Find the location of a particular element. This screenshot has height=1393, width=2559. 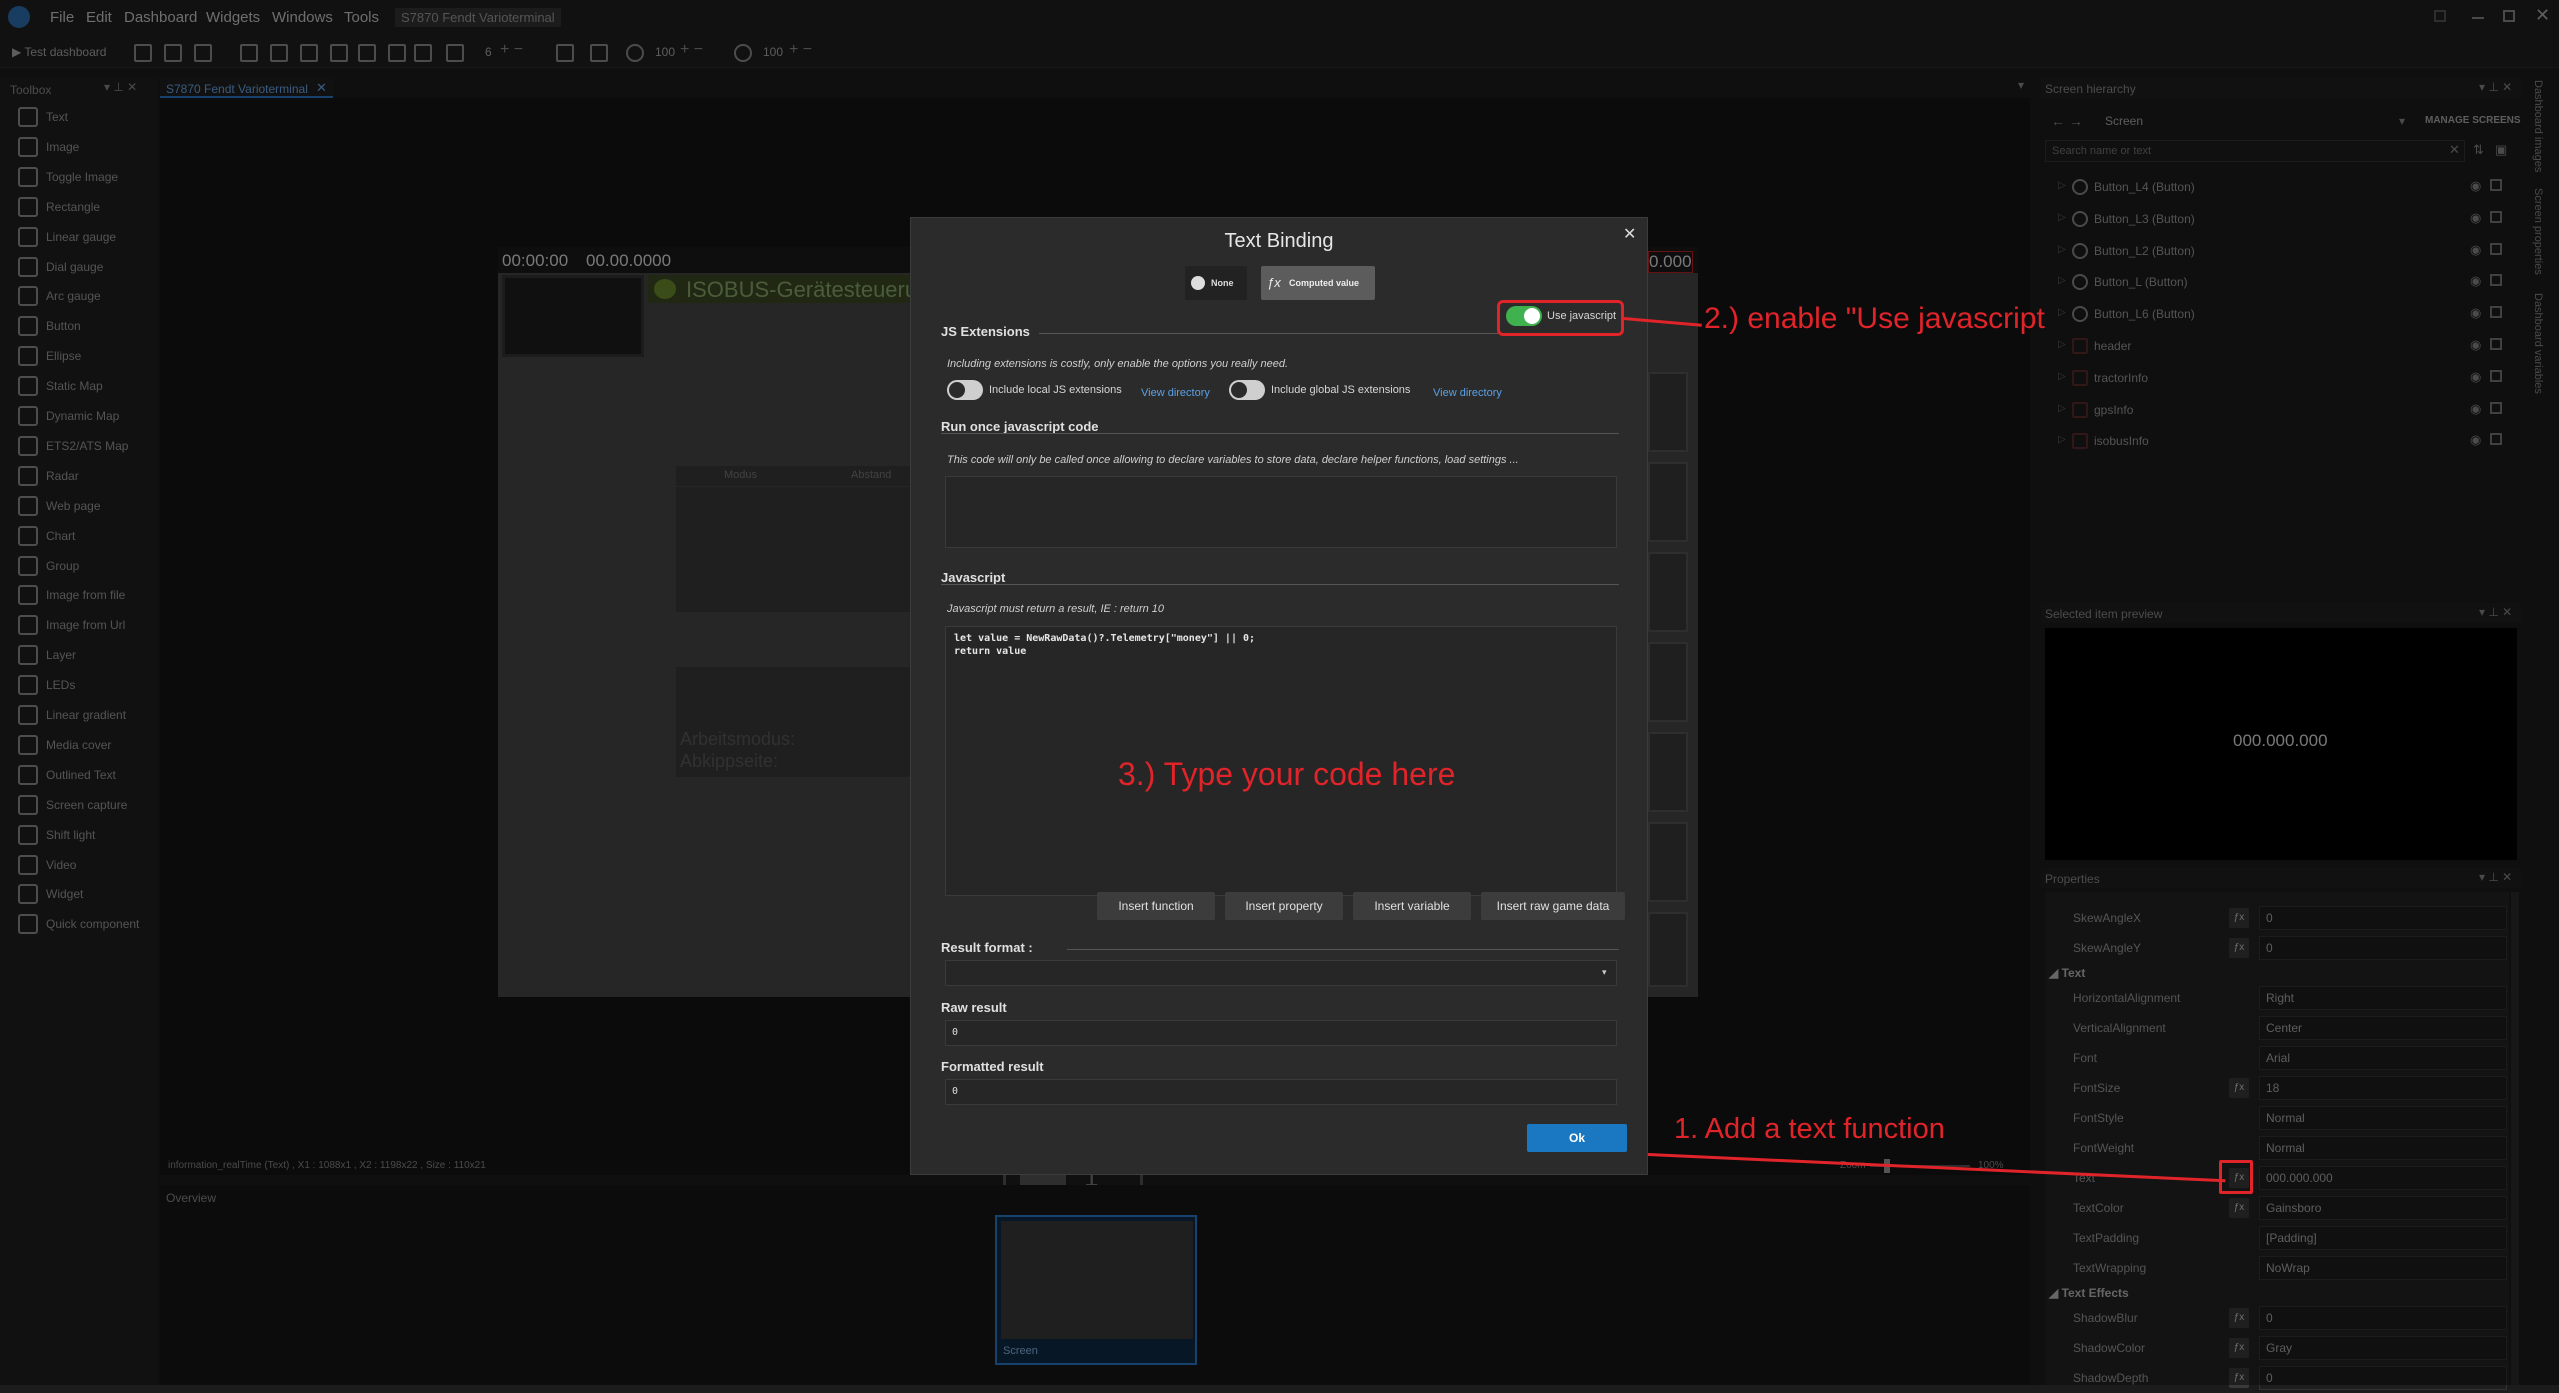

javascript-title: Javascript is located at coordinates (973, 577).